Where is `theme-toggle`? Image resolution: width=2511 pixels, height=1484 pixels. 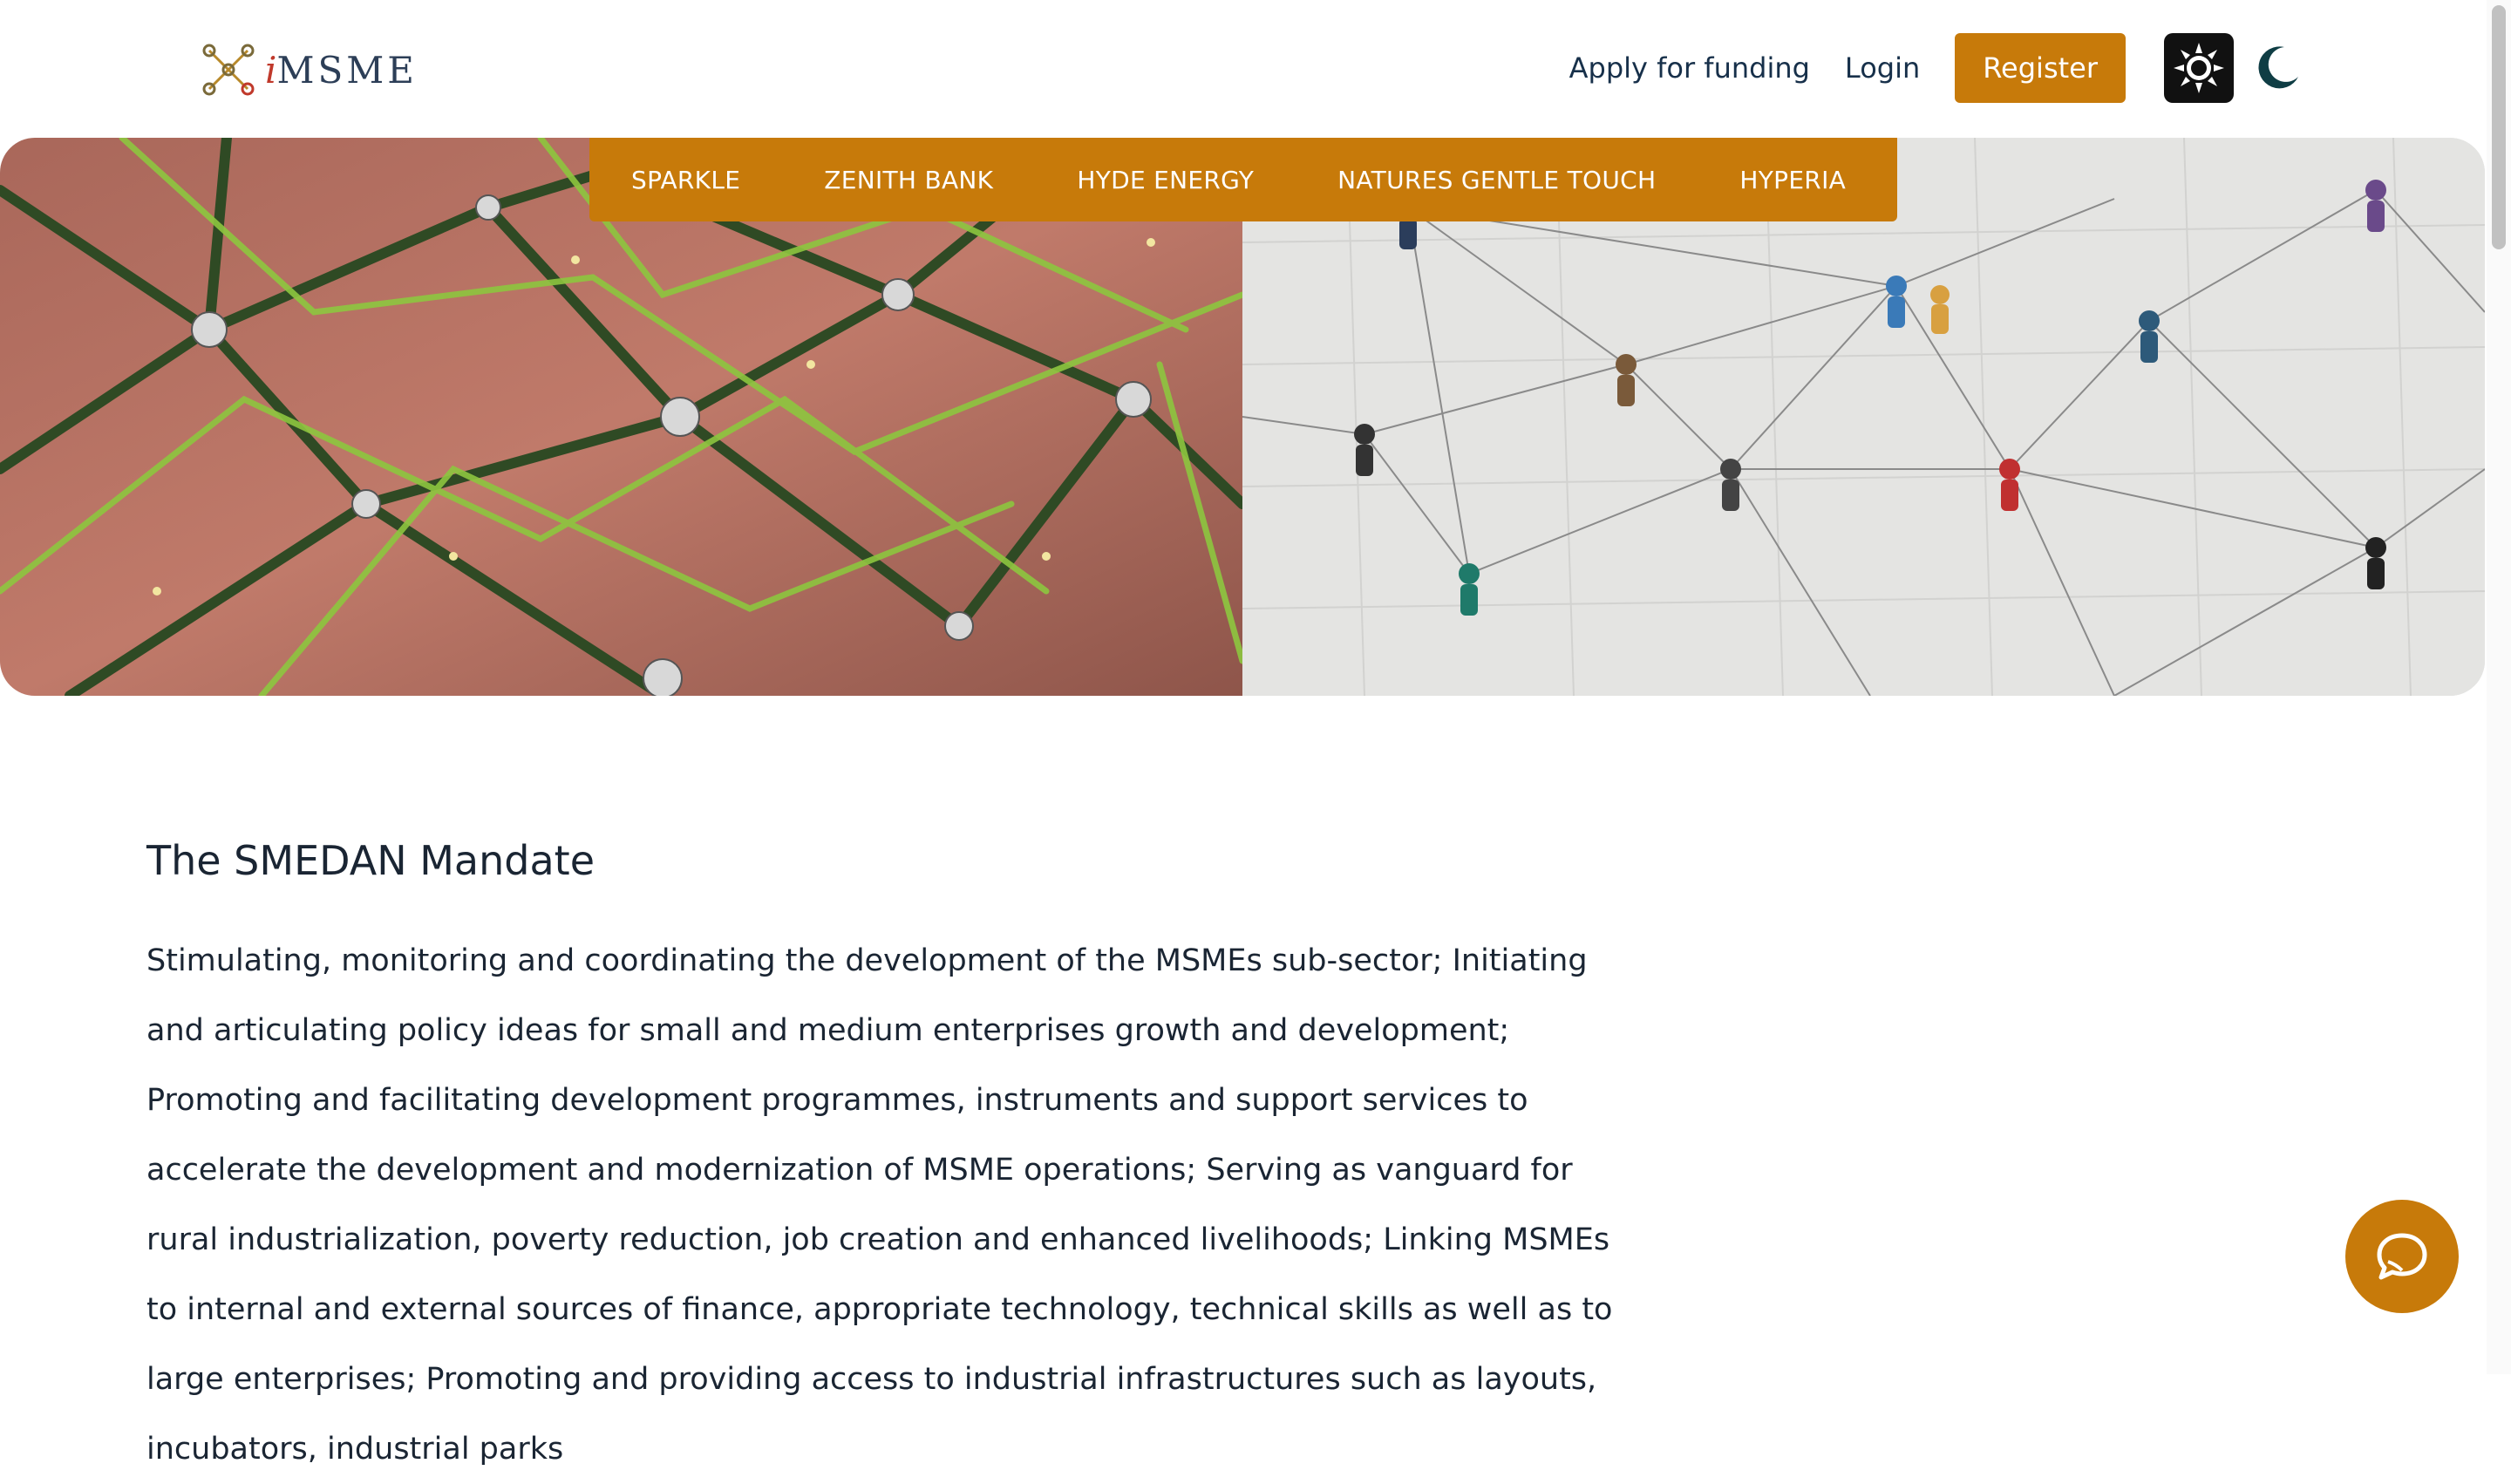 theme-toggle is located at coordinates (2238, 68).